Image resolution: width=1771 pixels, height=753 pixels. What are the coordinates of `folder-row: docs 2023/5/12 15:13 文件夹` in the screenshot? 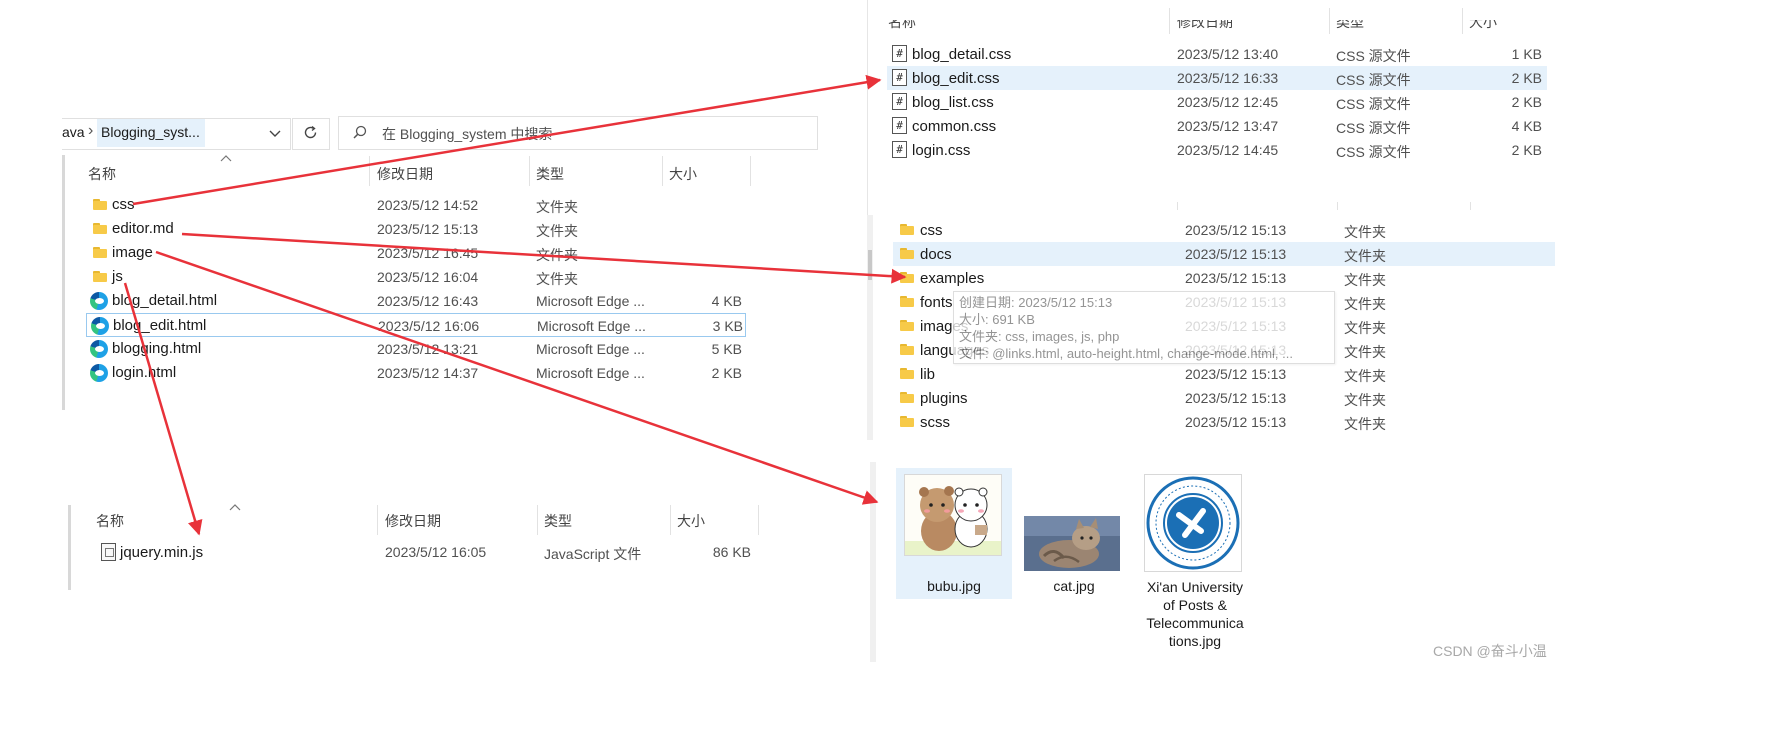 It's located at (1224, 254).